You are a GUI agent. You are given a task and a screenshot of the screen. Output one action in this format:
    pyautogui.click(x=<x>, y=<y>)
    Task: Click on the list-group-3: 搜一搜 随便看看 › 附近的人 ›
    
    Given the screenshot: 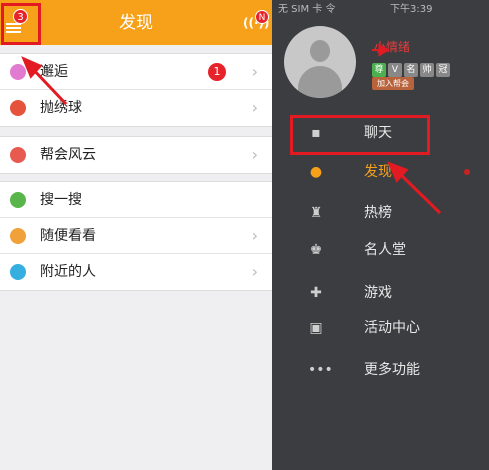 What is the action you would take?
    pyautogui.click(x=136, y=236)
    